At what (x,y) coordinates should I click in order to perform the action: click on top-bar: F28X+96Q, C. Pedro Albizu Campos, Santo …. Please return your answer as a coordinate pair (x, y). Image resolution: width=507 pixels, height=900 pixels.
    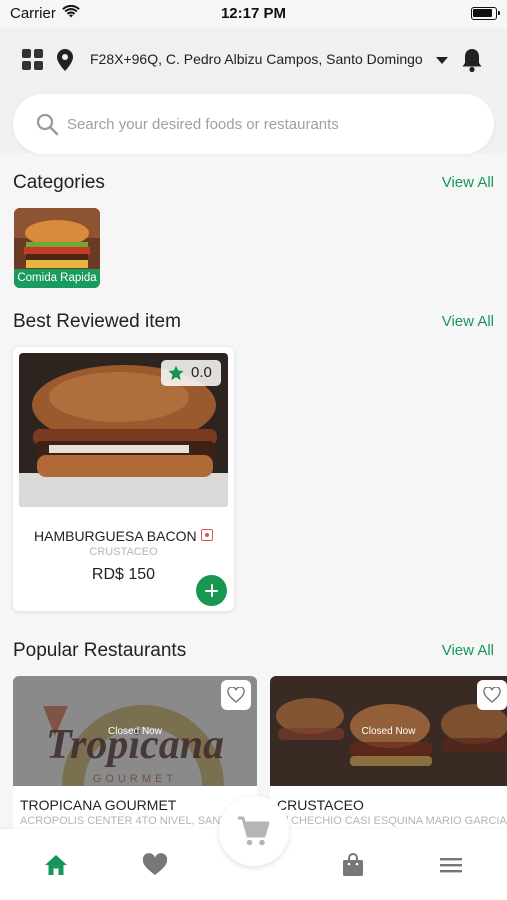
    Looking at the image, I should click on (253, 91).